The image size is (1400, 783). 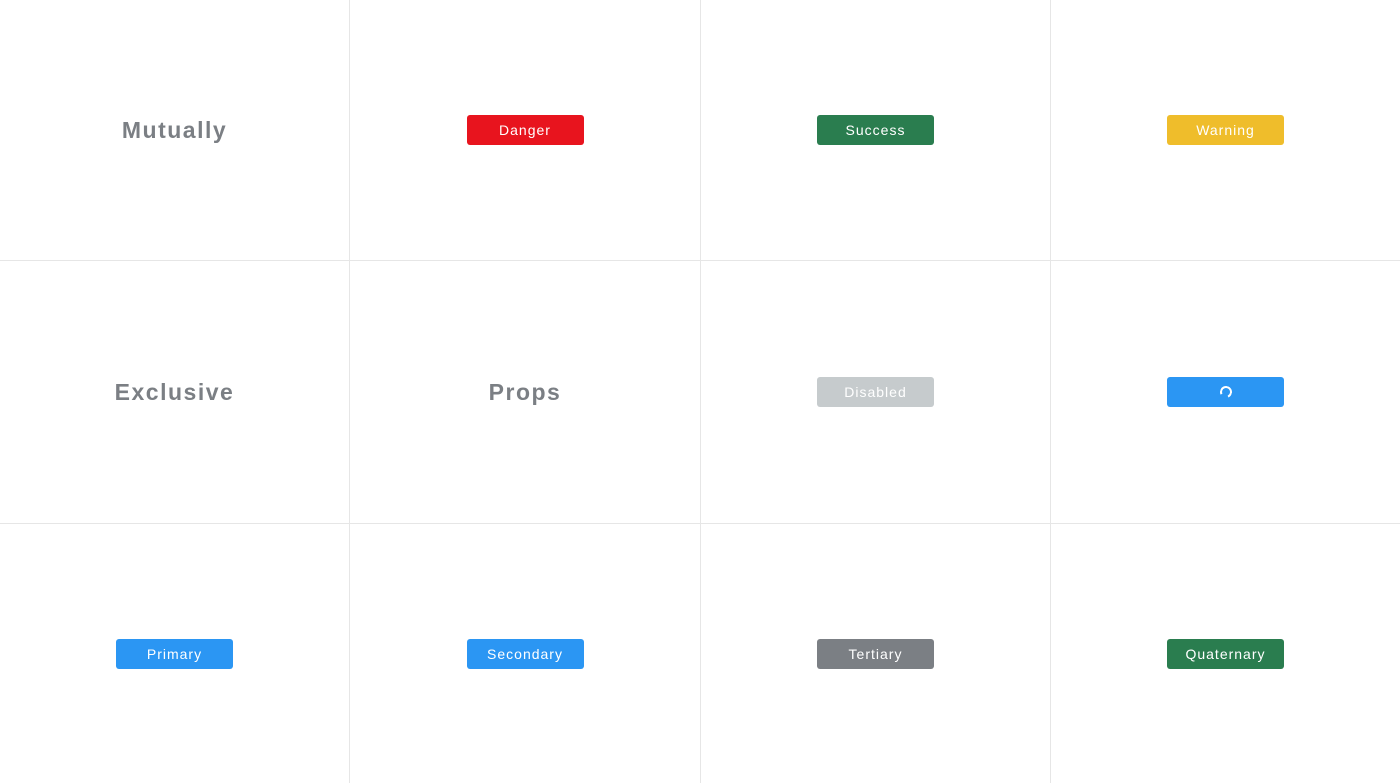 I want to click on quaternary-button: Quaternary, so click(x=1225, y=653).